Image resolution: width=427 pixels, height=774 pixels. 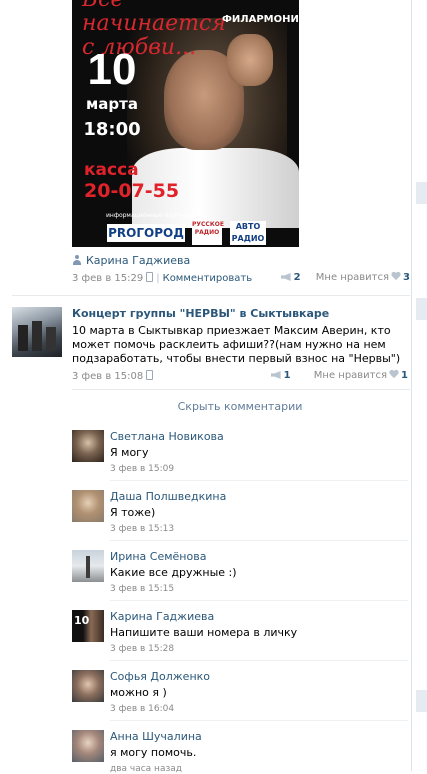 I want to click on comment-time: 3 фев в 15:09, so click(x=142, y=469).